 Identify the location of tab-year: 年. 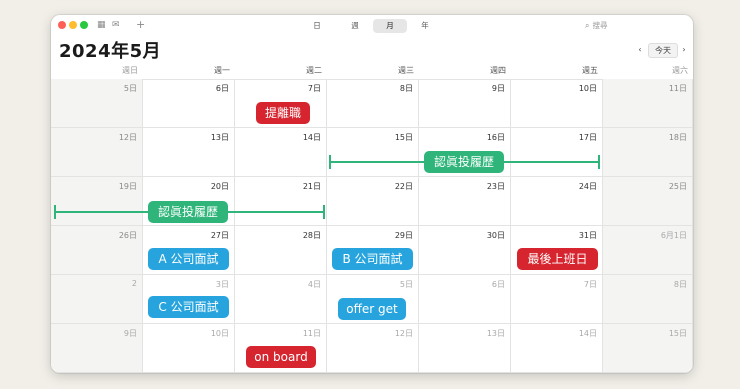
(425, 26).